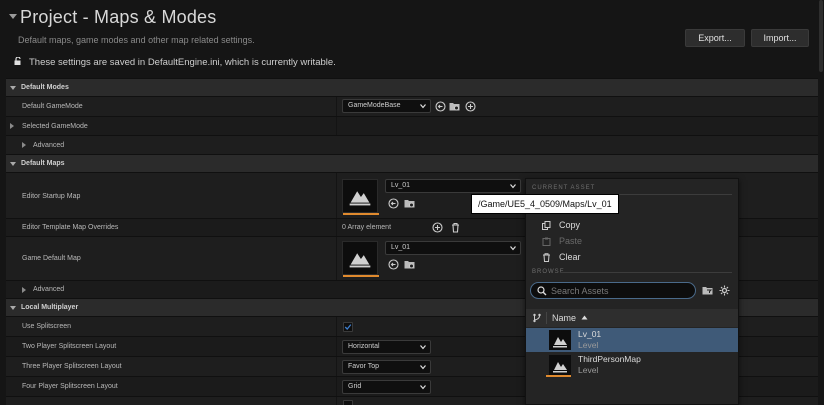 This screenshot has width=824, height=405. Describe the element at coordinates (545, 204) in the screenshot. I see `asset-path-tooltip: /Game/UE5_4_0509/Maps/Lv_01` at that location.